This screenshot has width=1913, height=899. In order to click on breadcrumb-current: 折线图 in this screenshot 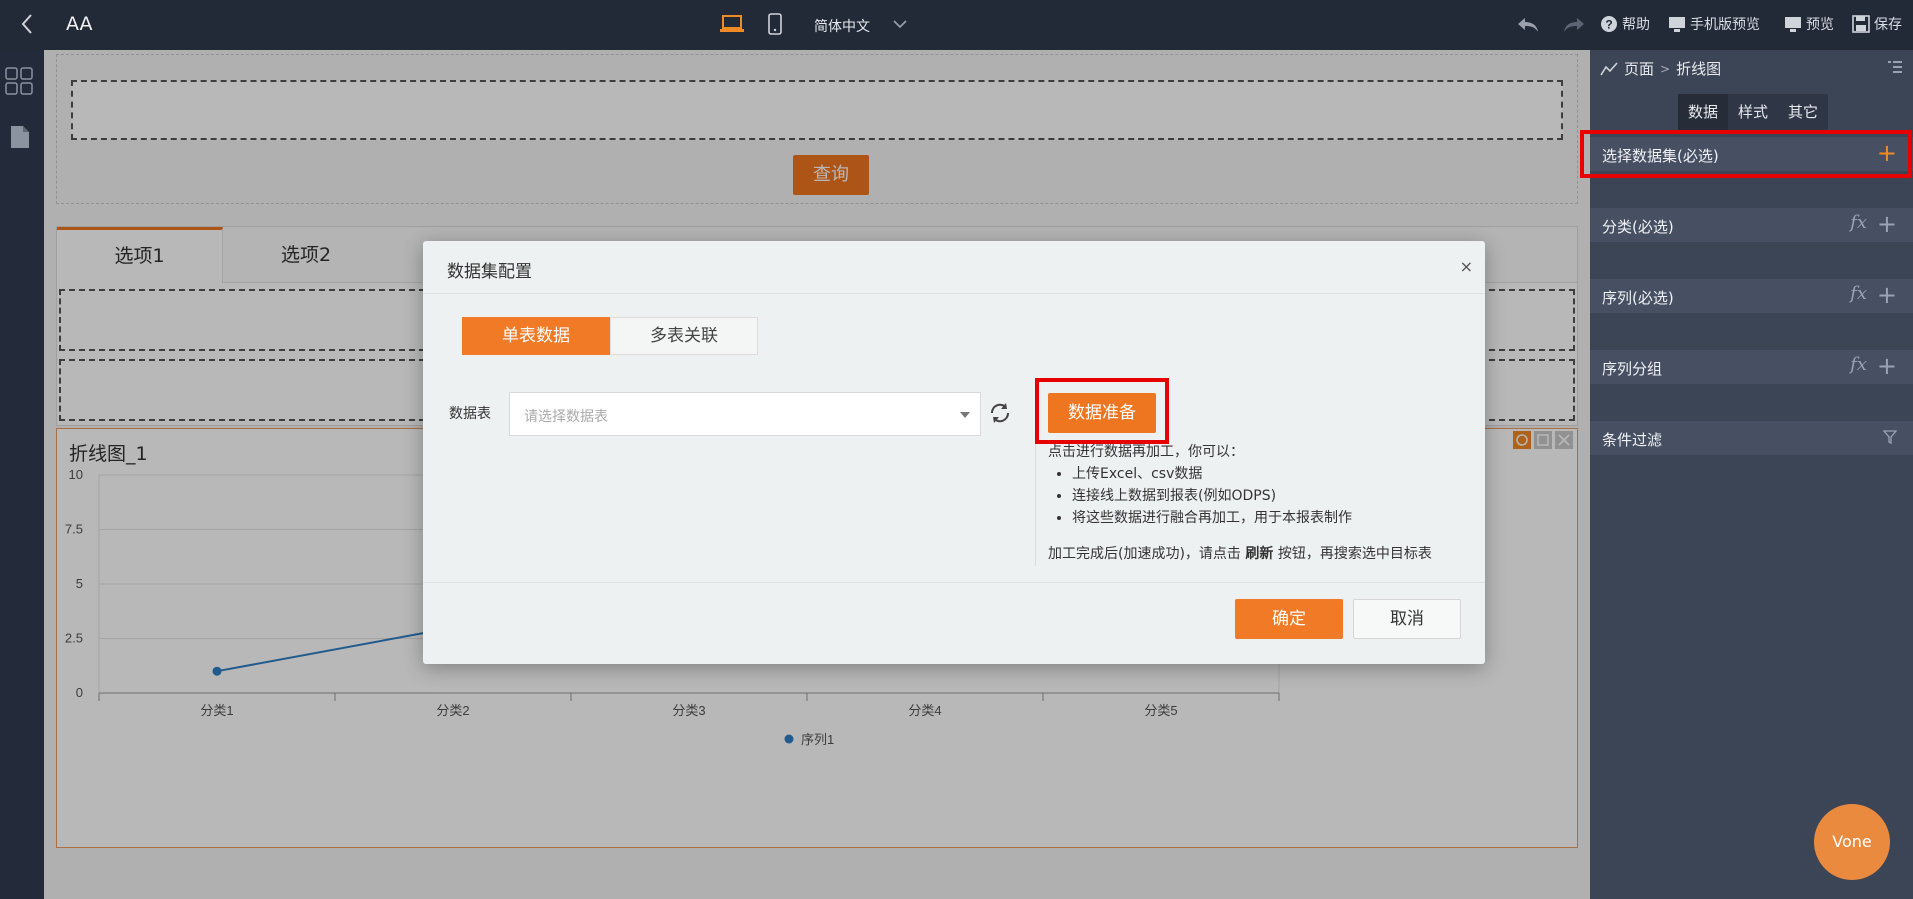, I will do `click(1699, 69)`.